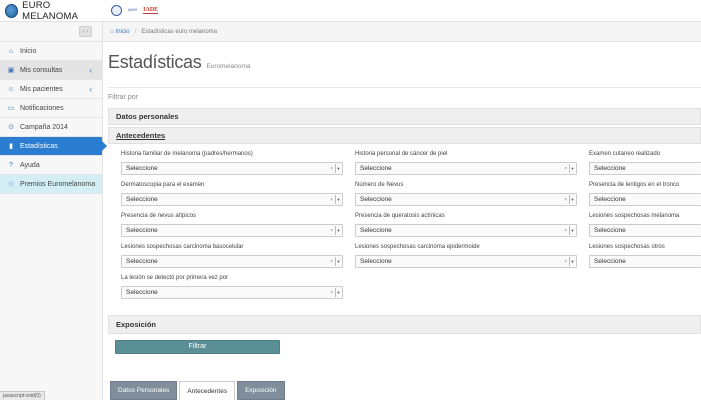 The image size is (701, 400). What do you see at coordinates (466, 168) in the screenshot?
I see `select-historia-personal: Seleccione × ▼` at bounding box center [466, 168].